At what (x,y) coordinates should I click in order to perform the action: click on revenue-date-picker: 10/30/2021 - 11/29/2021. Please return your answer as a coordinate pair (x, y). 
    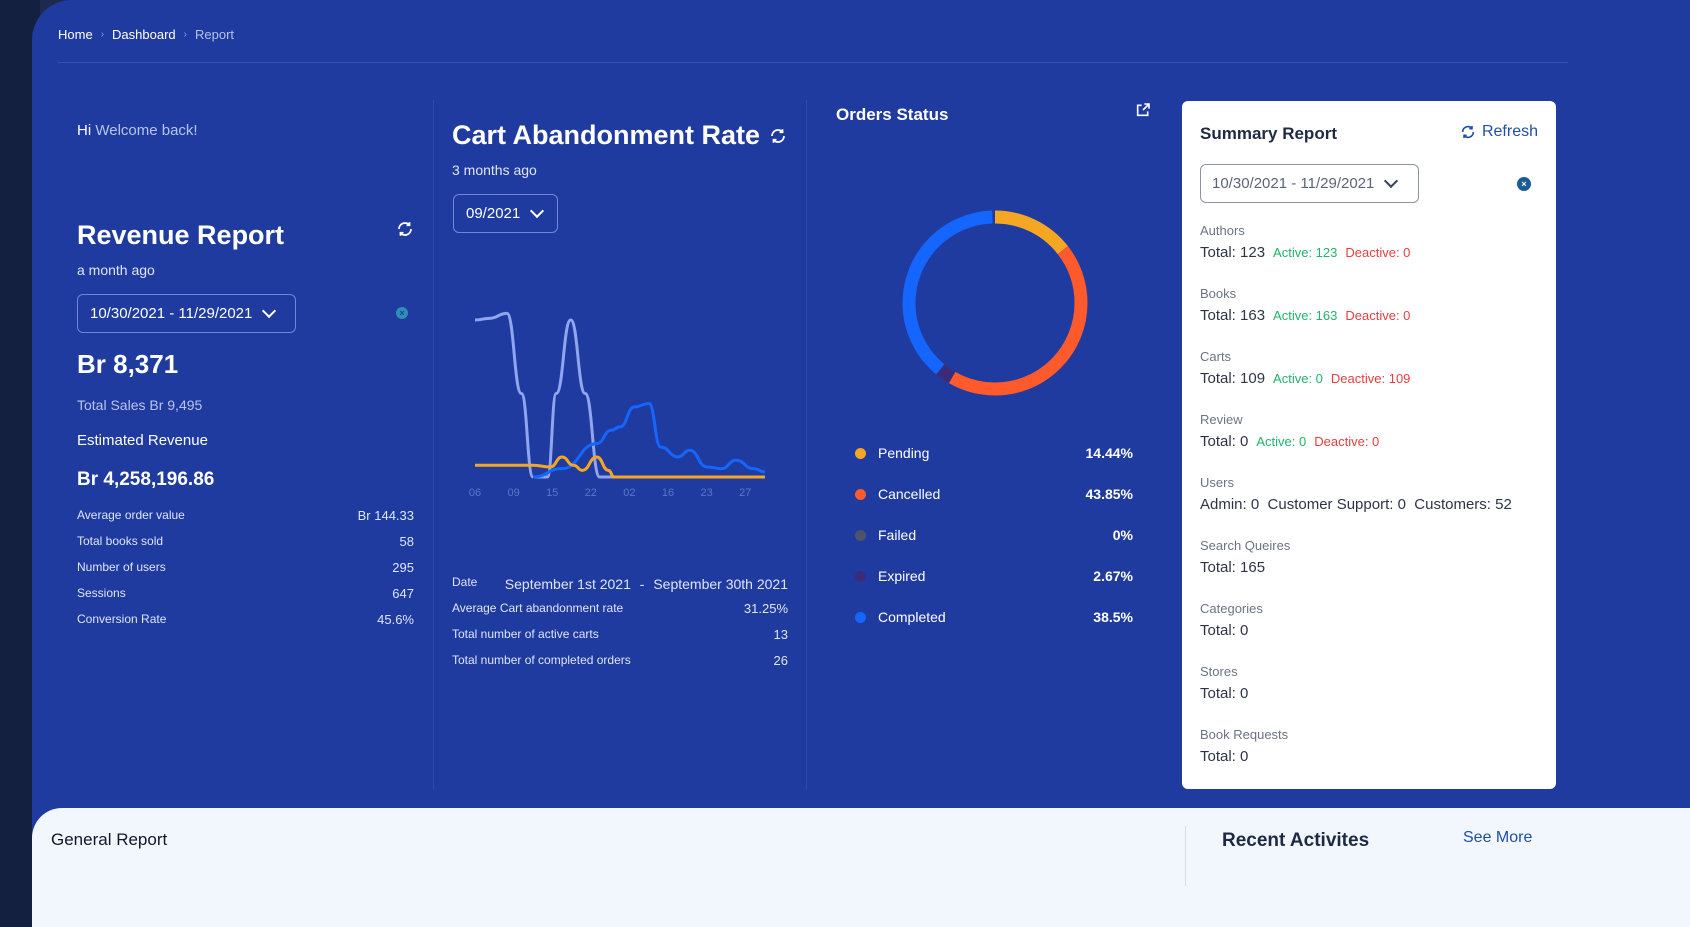
    Looking at the image, I should click on (186, 313).